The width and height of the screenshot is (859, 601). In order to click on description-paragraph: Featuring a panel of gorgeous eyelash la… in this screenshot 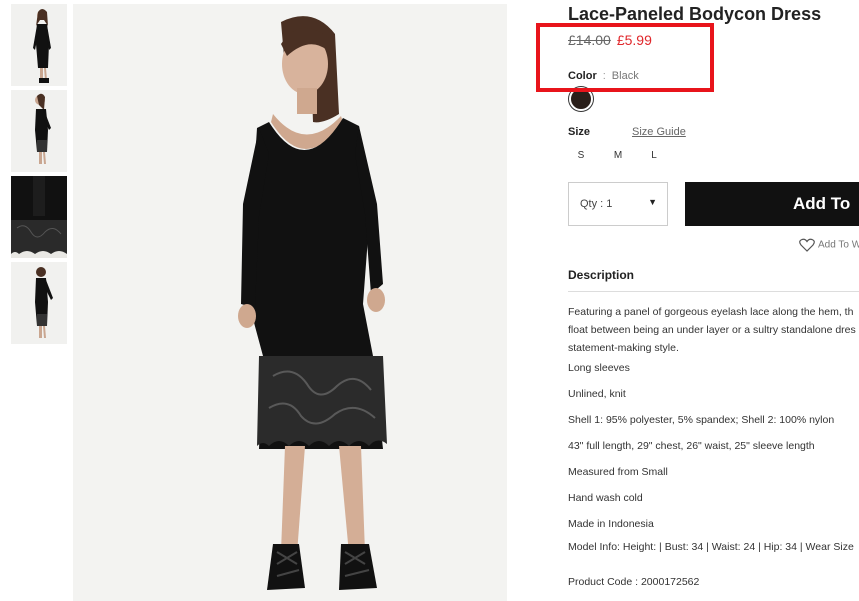, I will do `click(713, 330)`.